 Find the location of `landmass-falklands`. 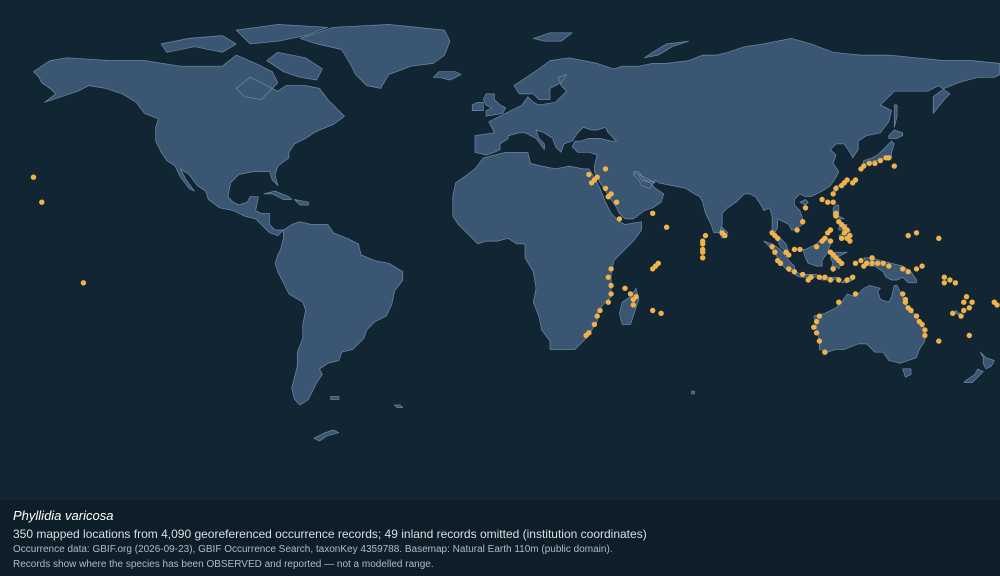

landmass-falklands is located at coordinates (335, 398).